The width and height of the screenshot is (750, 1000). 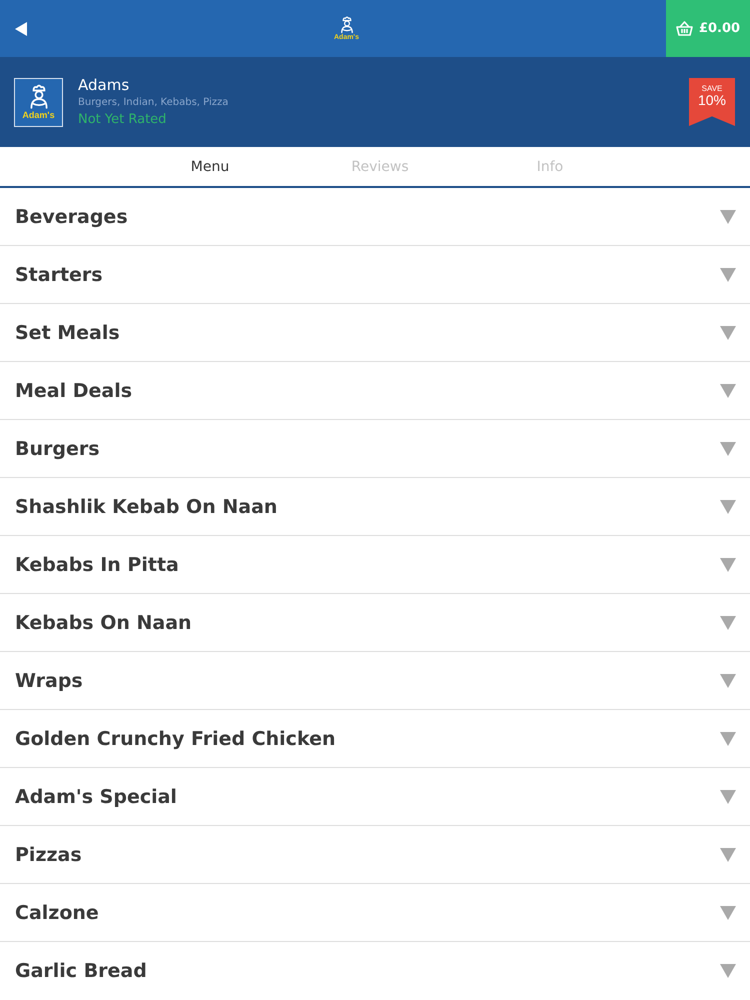 I want to click on category-row: Set Meals, so click(x=375, y=333).